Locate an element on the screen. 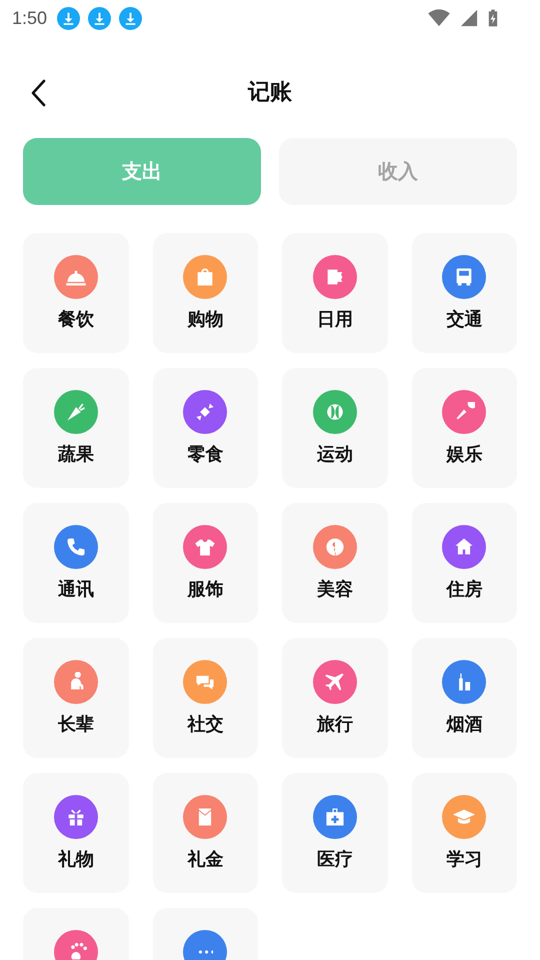 The height and width of the screenshot is (960, 540). category-card: 日用 is located at coordinates (335, 293).